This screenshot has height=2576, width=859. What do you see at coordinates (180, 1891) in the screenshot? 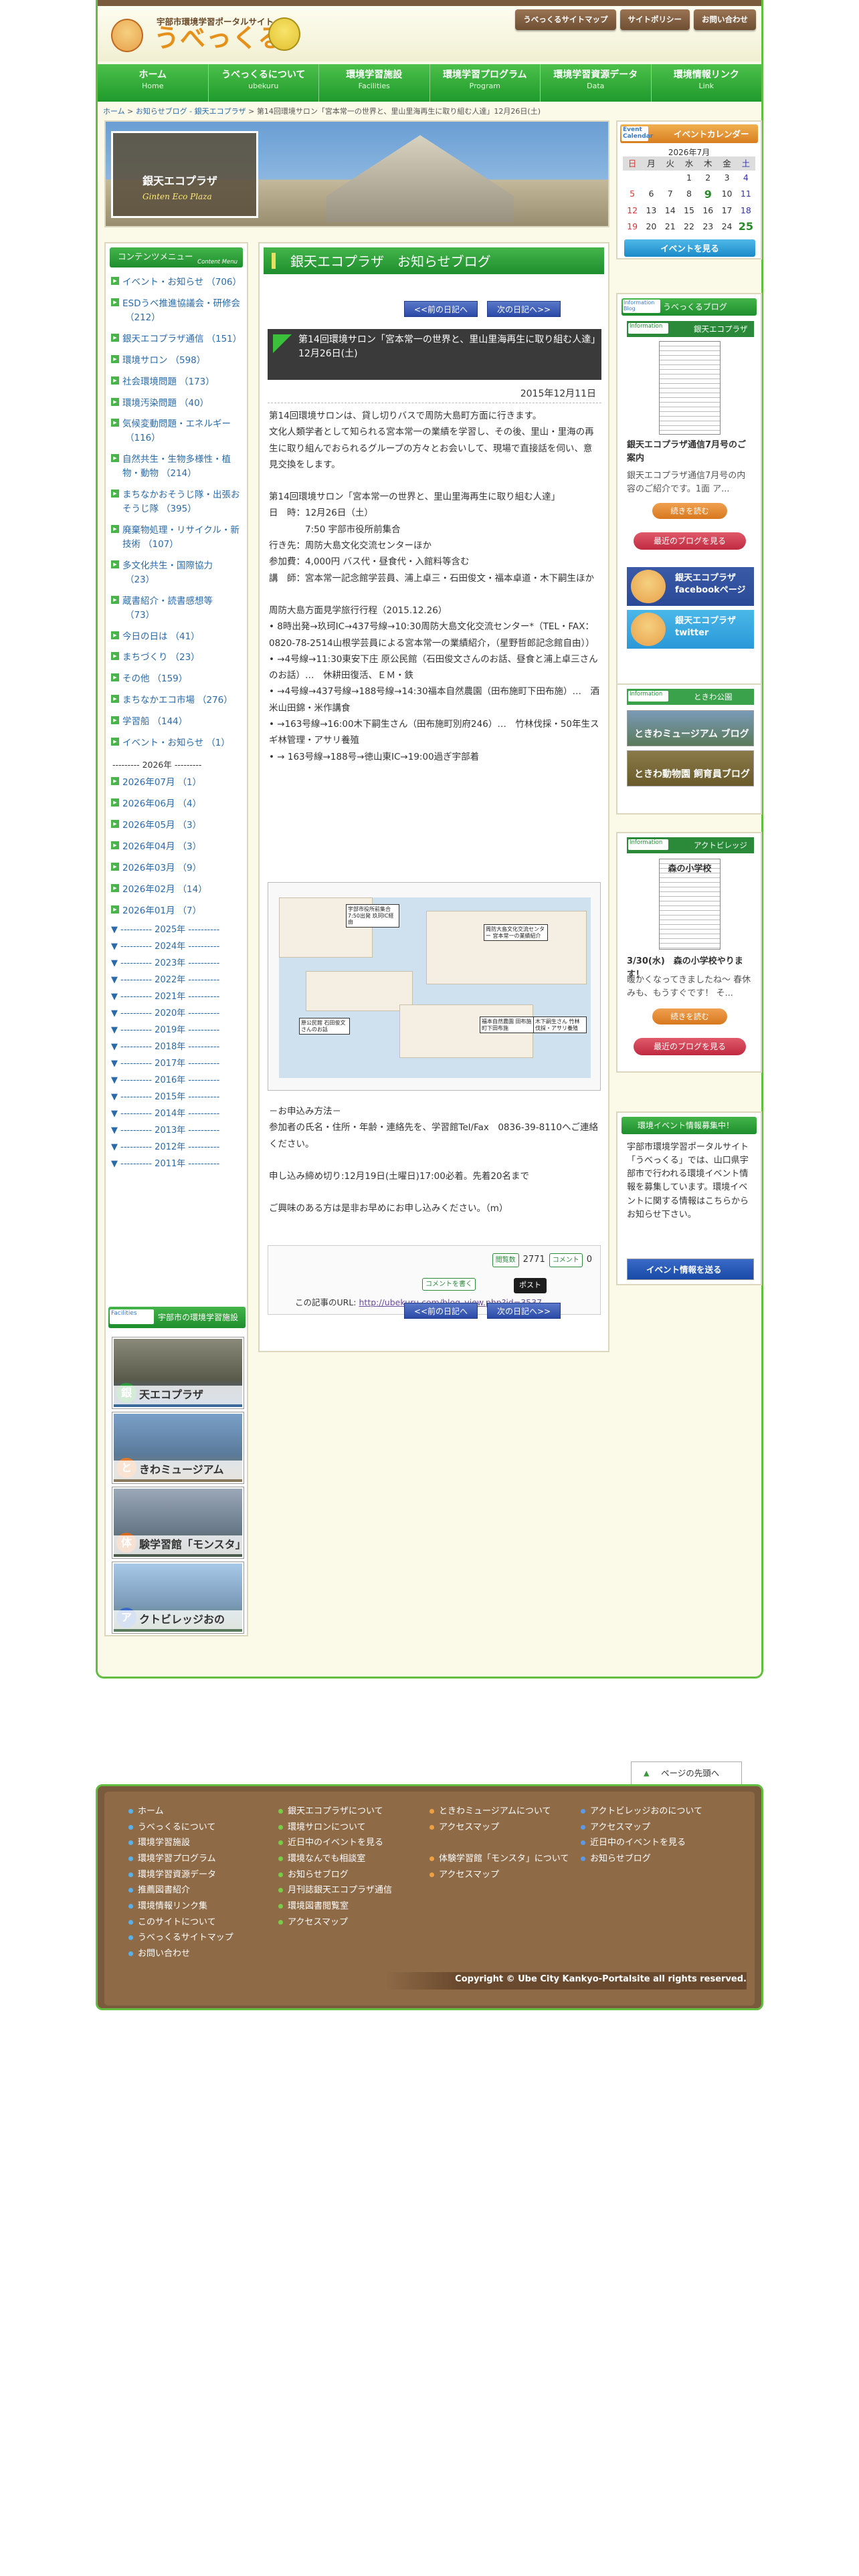
I see `footer-link: 推薦図書紹介` at bounding box center [180, 1891].